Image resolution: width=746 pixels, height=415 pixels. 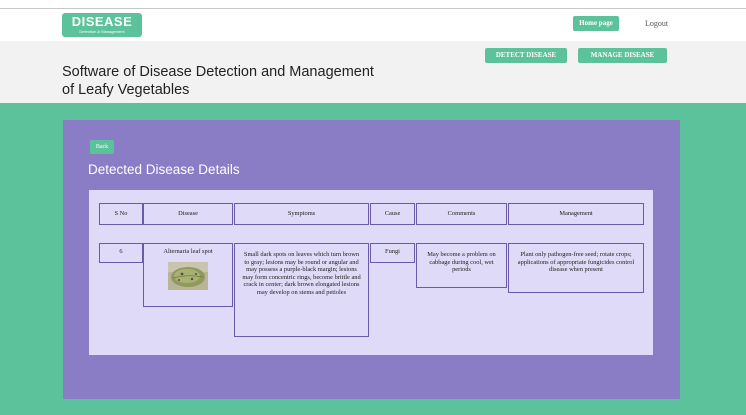 What do you see at coordinates (164, 169) in the screenshot?
I see `section-title: Detected Disease Details` at bounding box center [164, 169].